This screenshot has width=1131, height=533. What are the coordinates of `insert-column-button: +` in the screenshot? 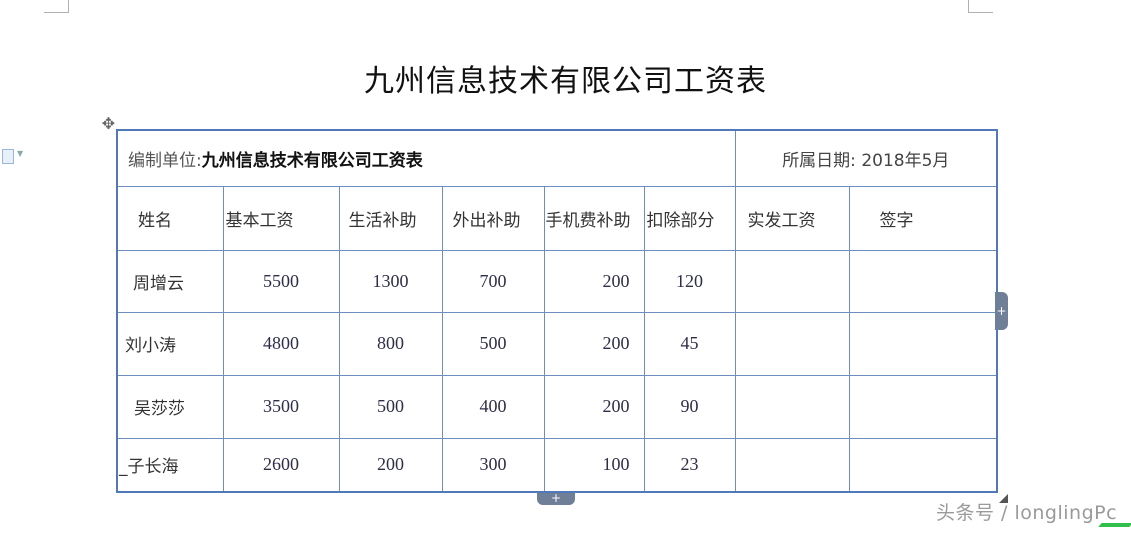 It's located at (1001, 311).